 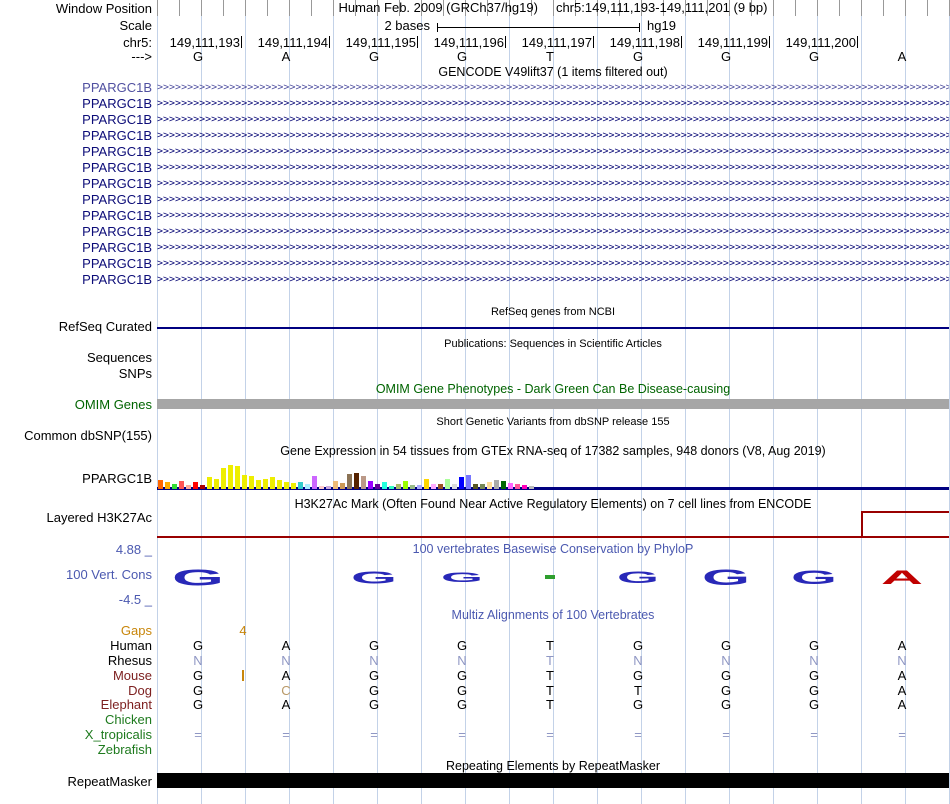 I want to click on repeatmasker-label: RepeatMasker, so click(x=76, y=781).